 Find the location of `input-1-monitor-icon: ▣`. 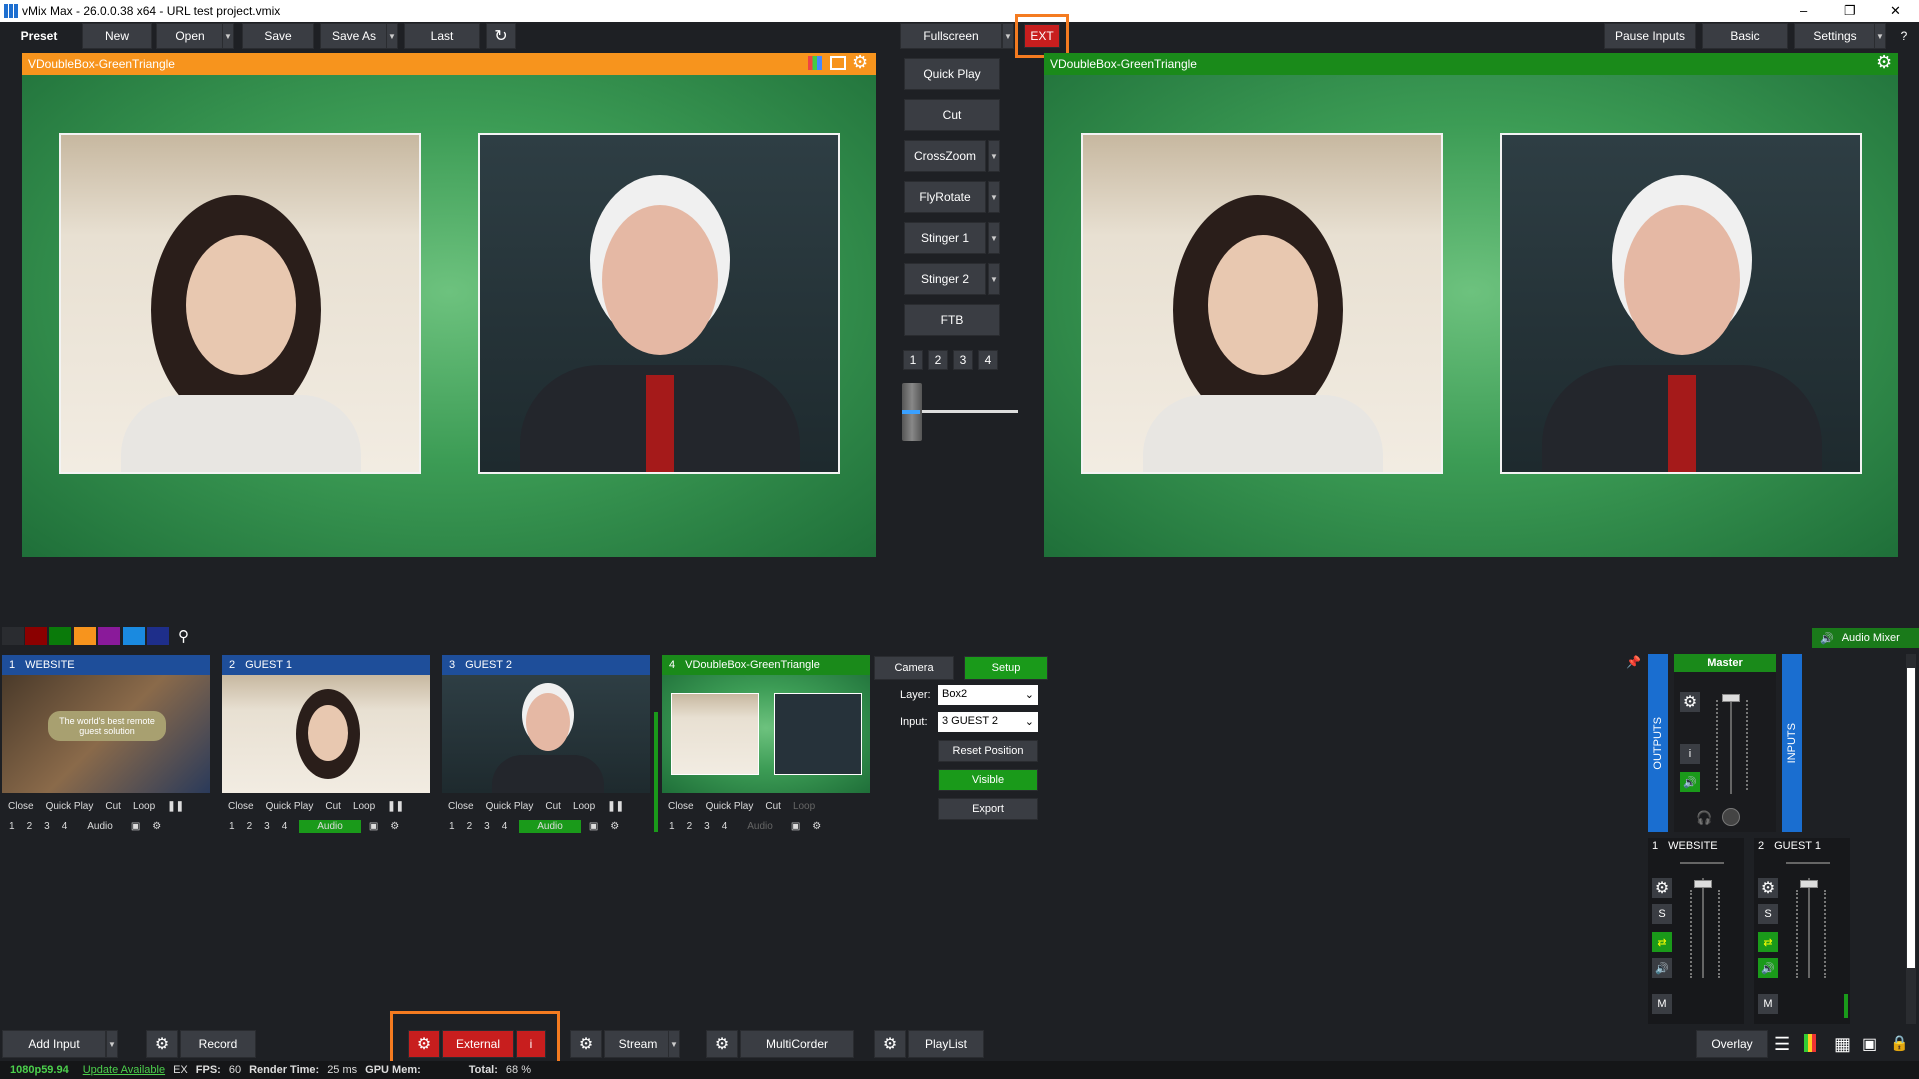

input-1-monitor-icon: ▣ is located at coordinates (135, 826).